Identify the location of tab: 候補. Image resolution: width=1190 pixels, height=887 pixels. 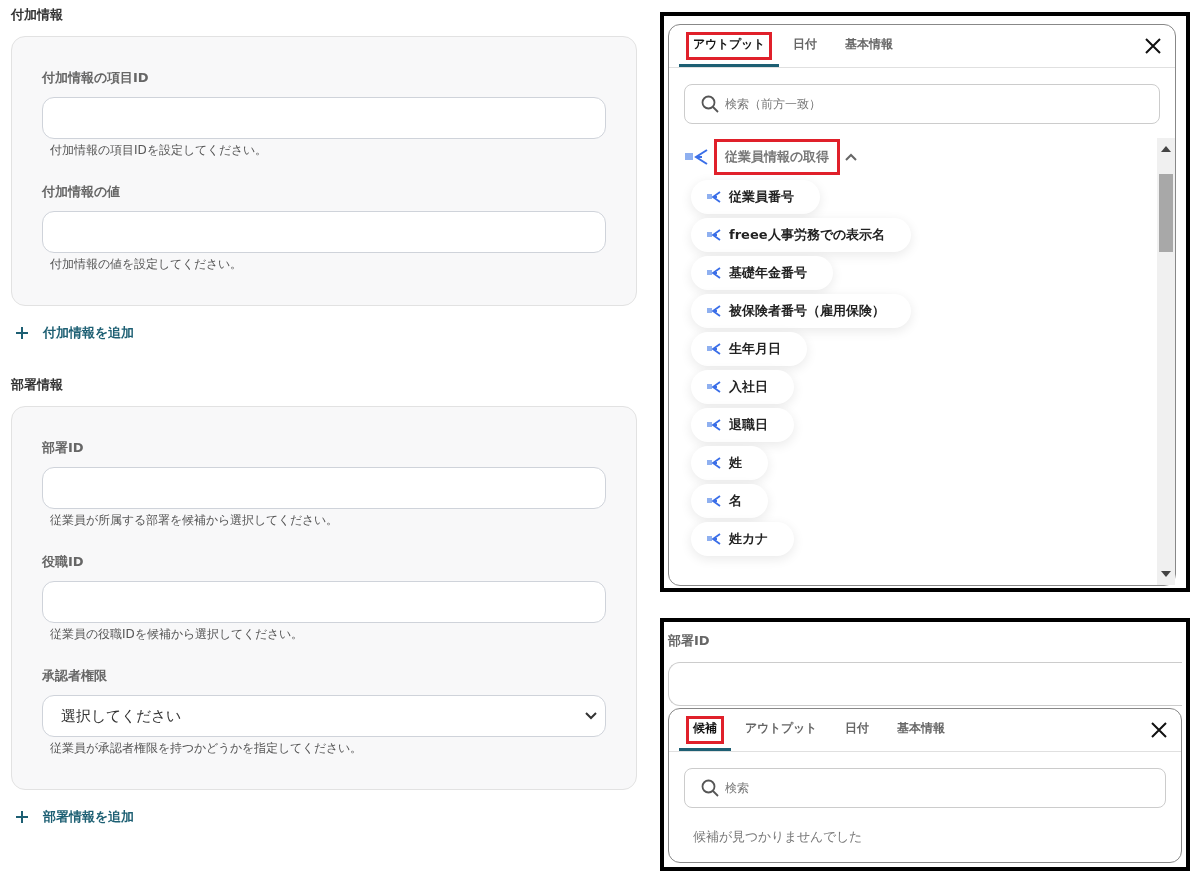
(705, 730).